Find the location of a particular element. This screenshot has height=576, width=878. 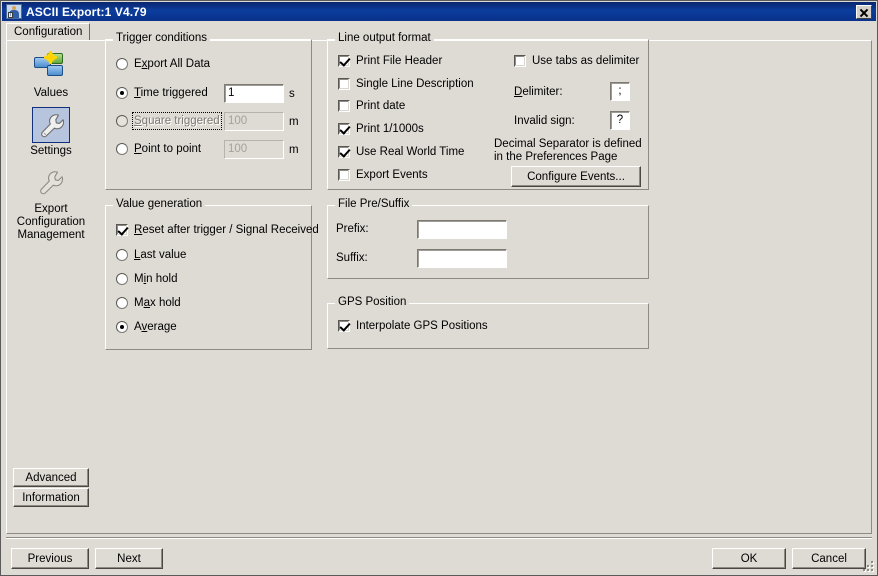

sidebar-label-line3: Management is located at coordinates (51, 235).